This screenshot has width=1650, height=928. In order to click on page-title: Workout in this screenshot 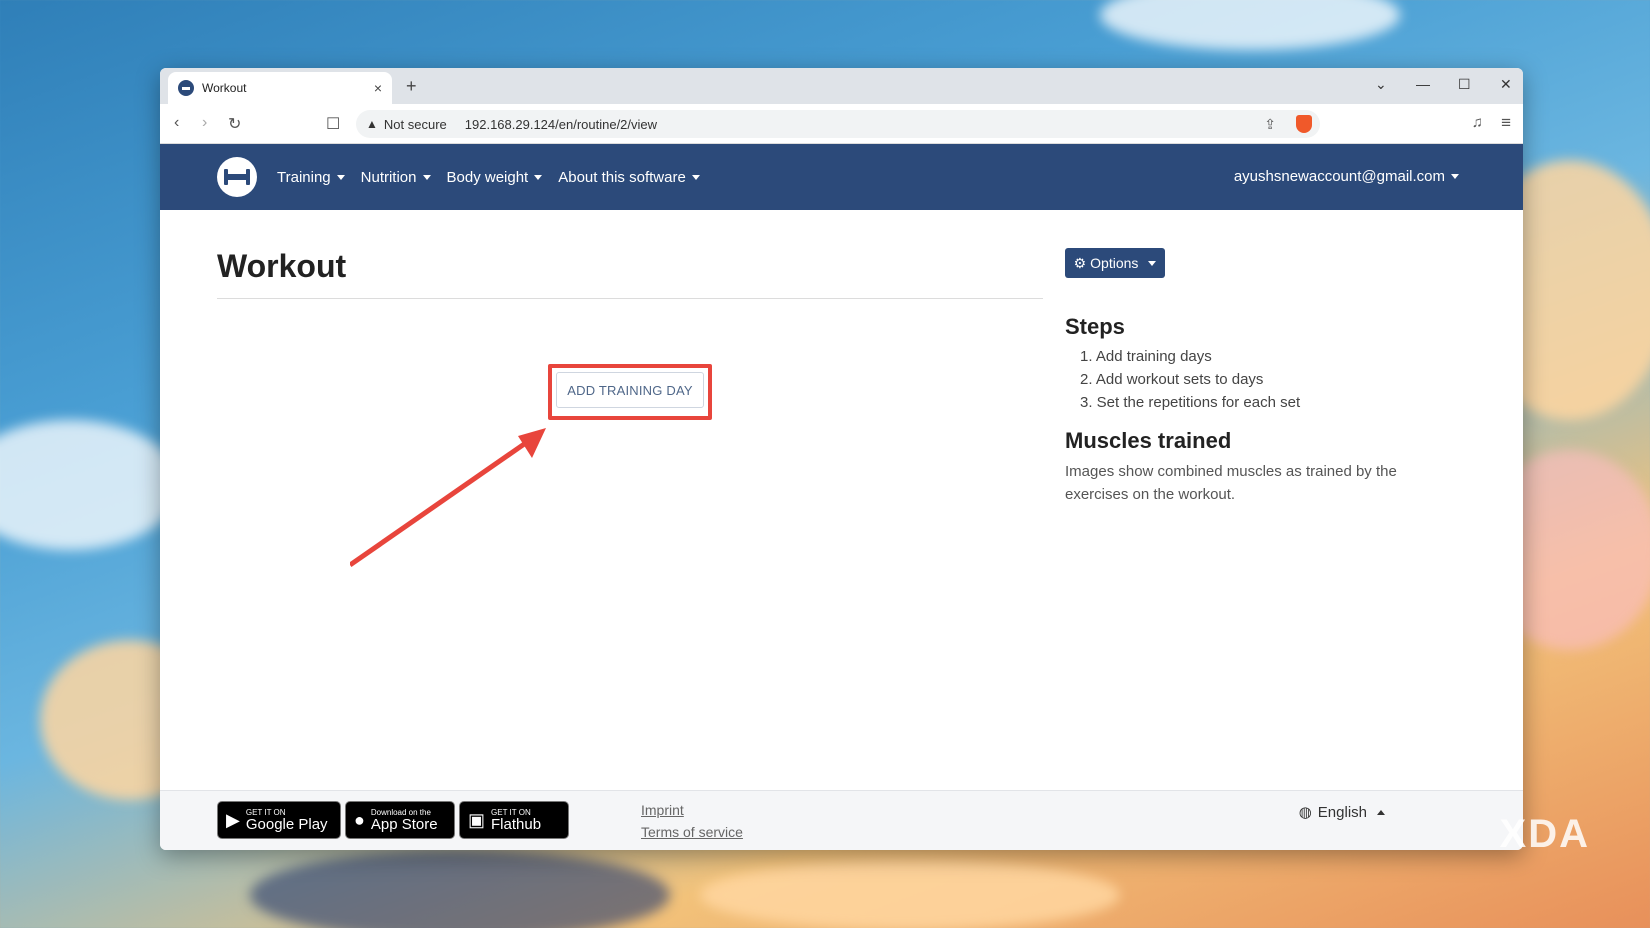, I will do `click(282, 266)`.